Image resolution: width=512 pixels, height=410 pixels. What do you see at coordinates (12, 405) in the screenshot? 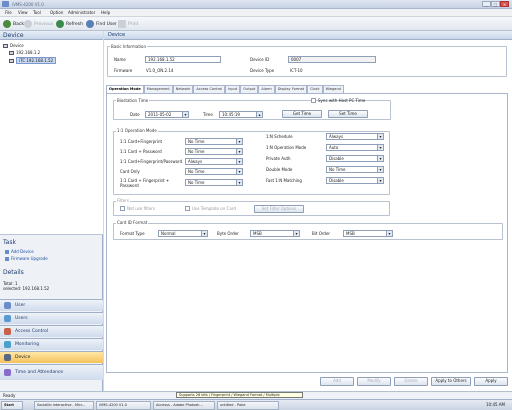
I see `start-button: Start` at bounding box center [12, 405].